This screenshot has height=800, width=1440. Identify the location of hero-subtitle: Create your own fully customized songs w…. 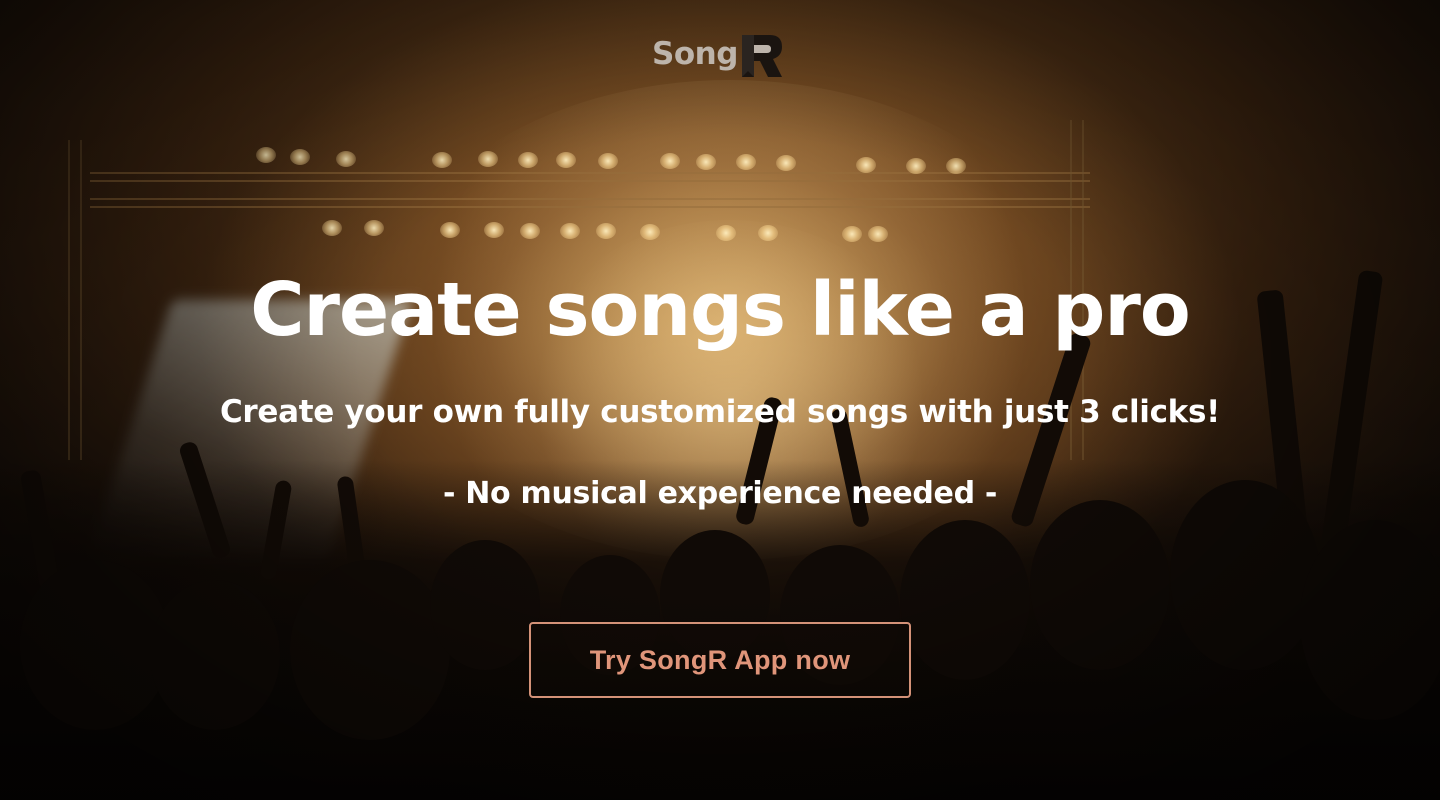
(719, 412).